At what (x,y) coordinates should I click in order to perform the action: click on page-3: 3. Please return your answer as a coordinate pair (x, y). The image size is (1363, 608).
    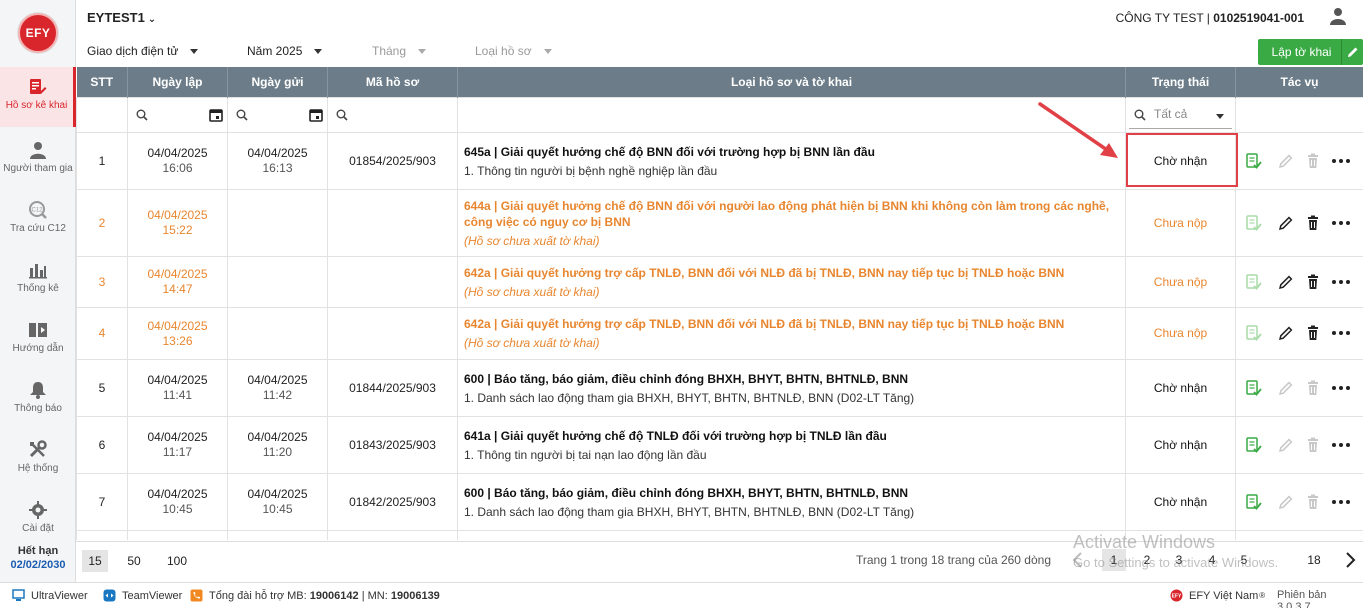
    Looking at the image, I should click on (1179, 560).